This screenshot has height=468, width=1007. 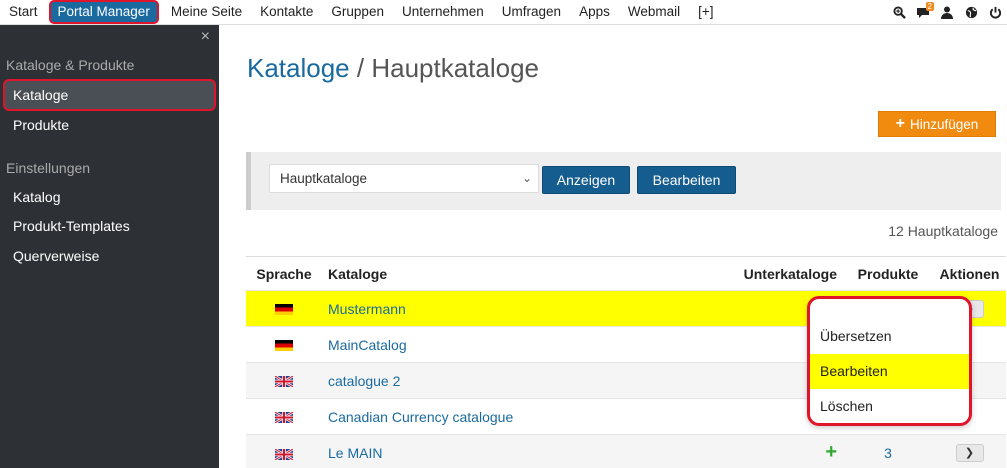 What do you see at coordinates (790, 273) in the screenshot?
I see `column-header-unterkataloge: Unterkataloge` at bounding box center [790, 273].